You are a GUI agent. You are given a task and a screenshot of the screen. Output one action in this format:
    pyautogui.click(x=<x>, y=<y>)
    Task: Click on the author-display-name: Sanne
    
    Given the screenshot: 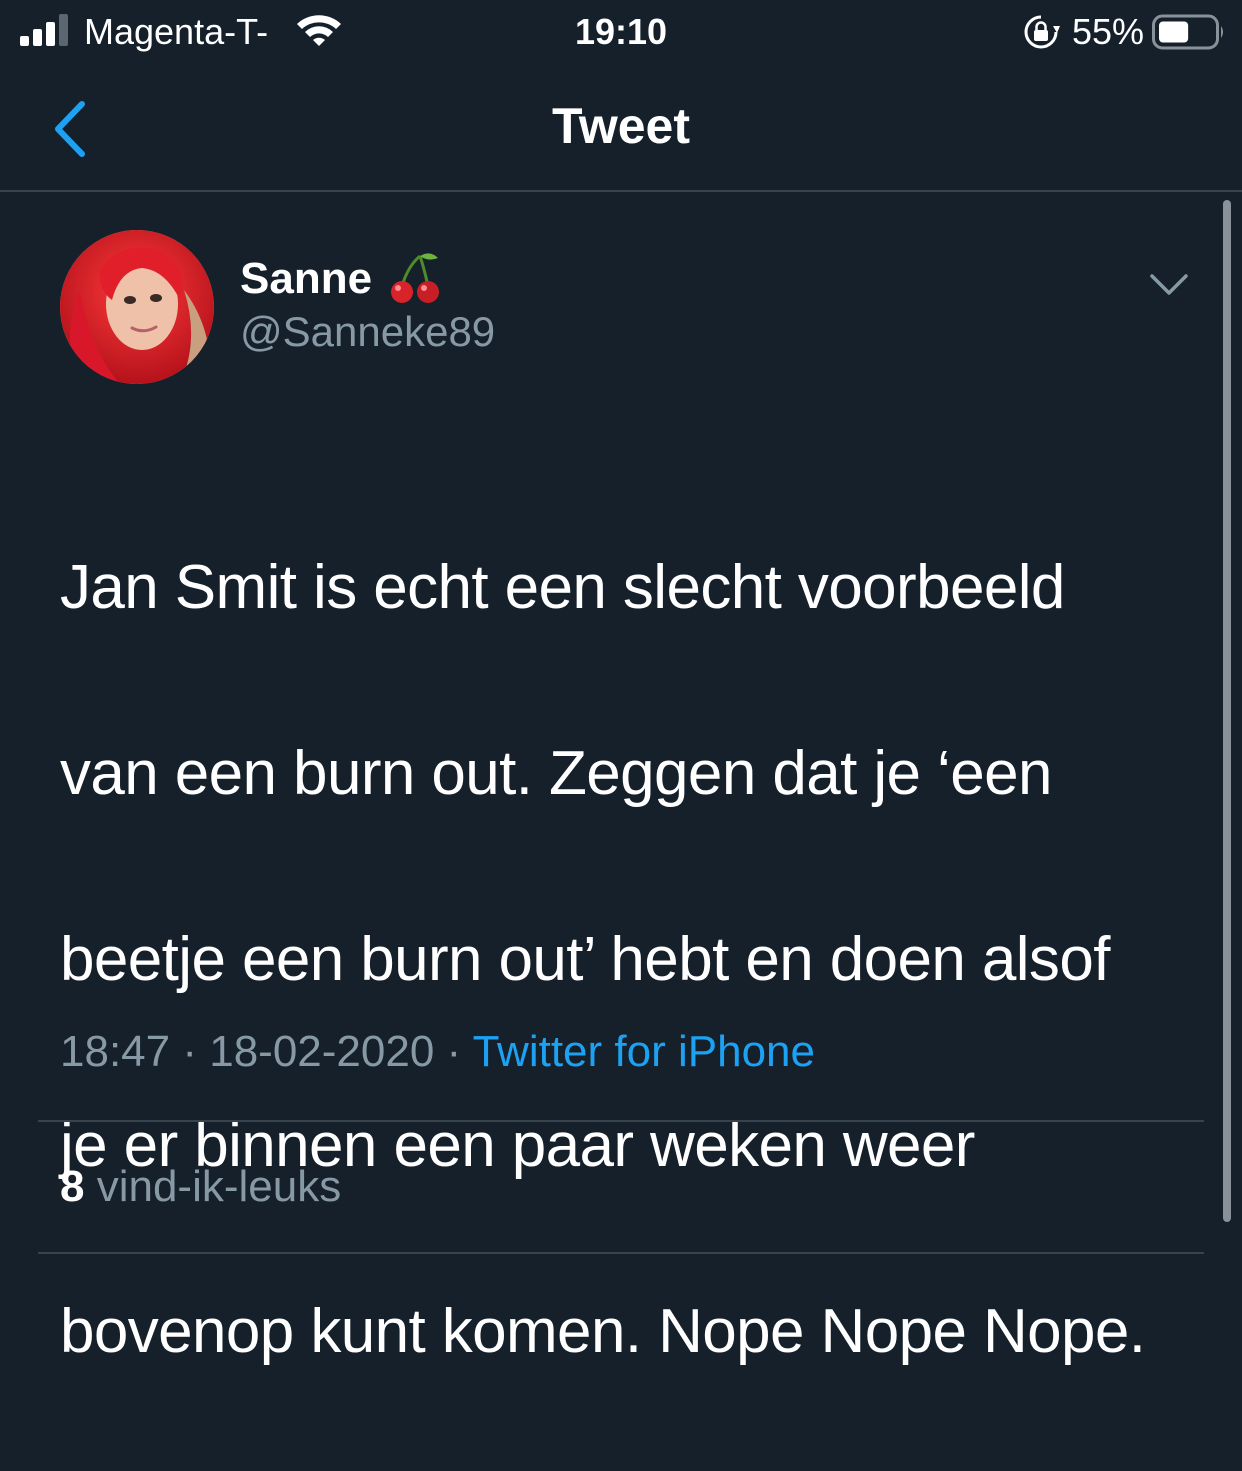 What is the action you would take?
    pyautogui.click(x=306, y=278)
    